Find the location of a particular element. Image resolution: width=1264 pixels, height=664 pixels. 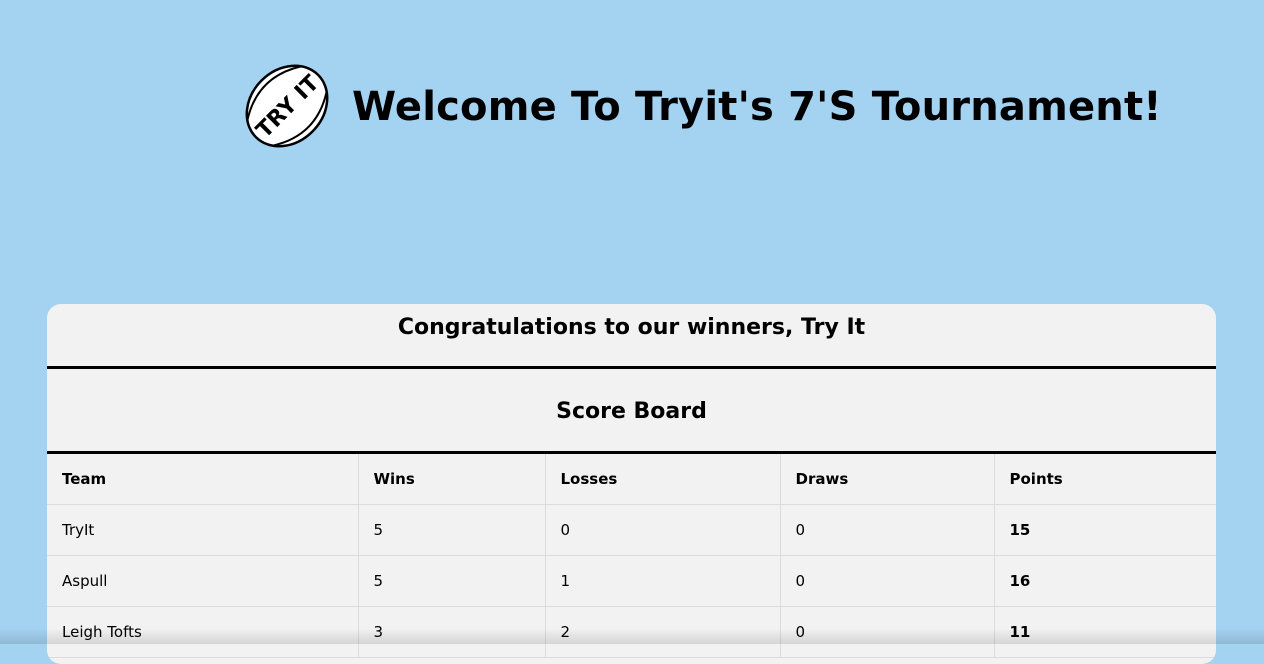

wins-cell: 3 is located at coordinates (451, 632).